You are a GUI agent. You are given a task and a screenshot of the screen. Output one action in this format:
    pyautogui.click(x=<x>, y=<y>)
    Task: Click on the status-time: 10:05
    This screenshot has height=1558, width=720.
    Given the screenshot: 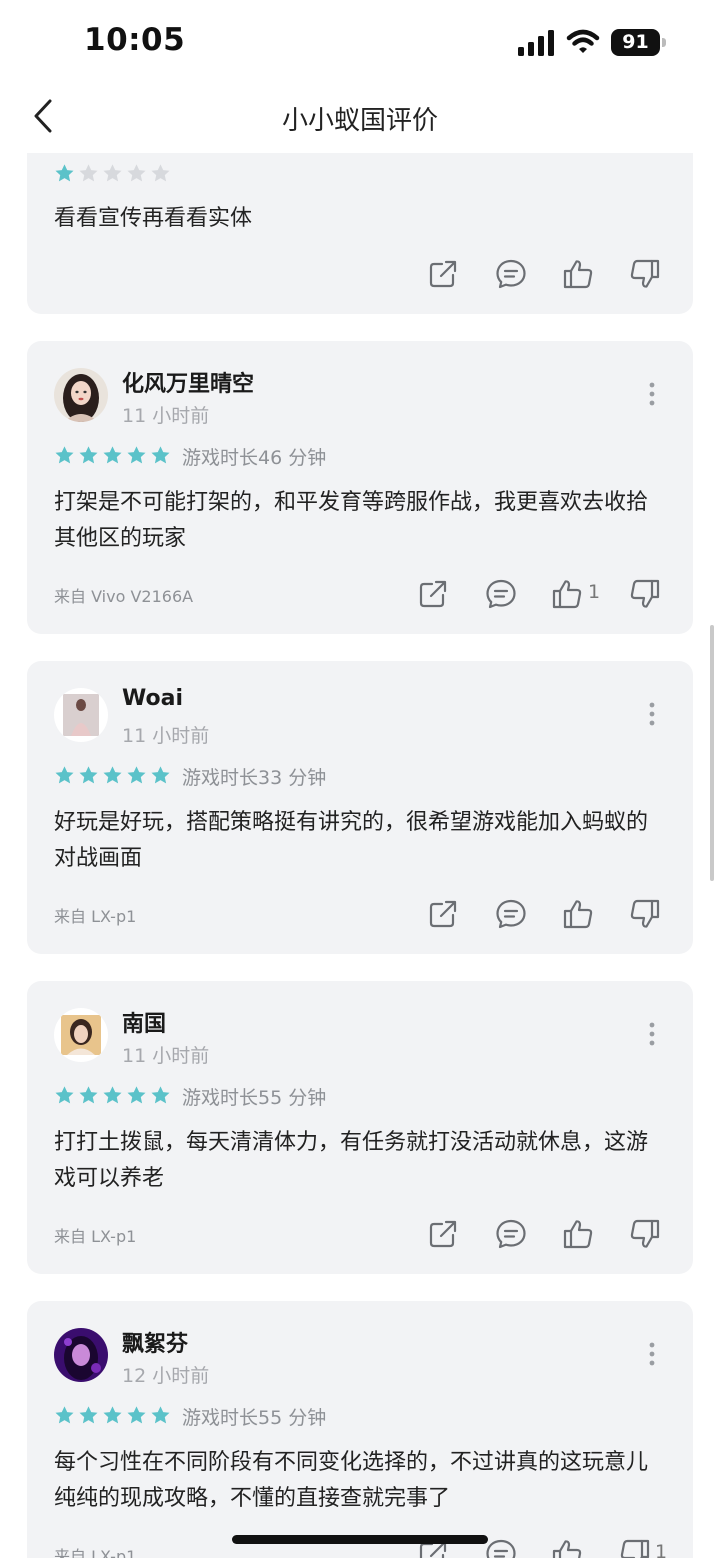 What is the action you would take?
    pyautogui.click(x=135, y=40)
    